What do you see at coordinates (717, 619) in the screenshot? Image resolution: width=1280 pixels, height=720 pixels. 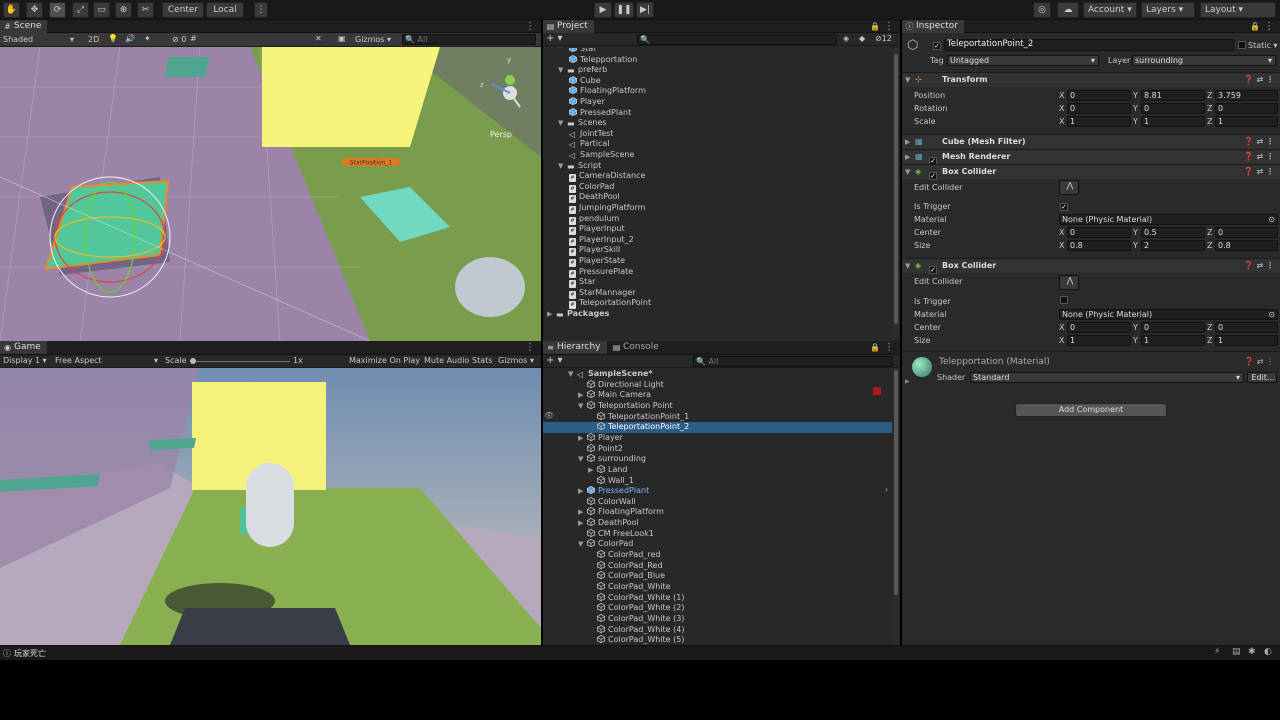 I see `hierarchy-item: ColorPad_White (3)` at bounding box center [717, 619].